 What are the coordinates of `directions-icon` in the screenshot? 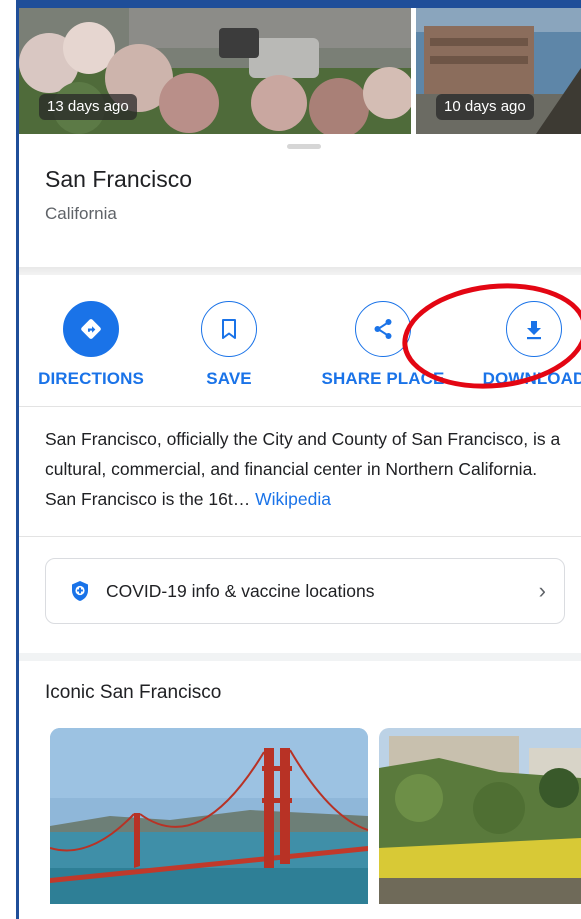 It's located at (91, 329).